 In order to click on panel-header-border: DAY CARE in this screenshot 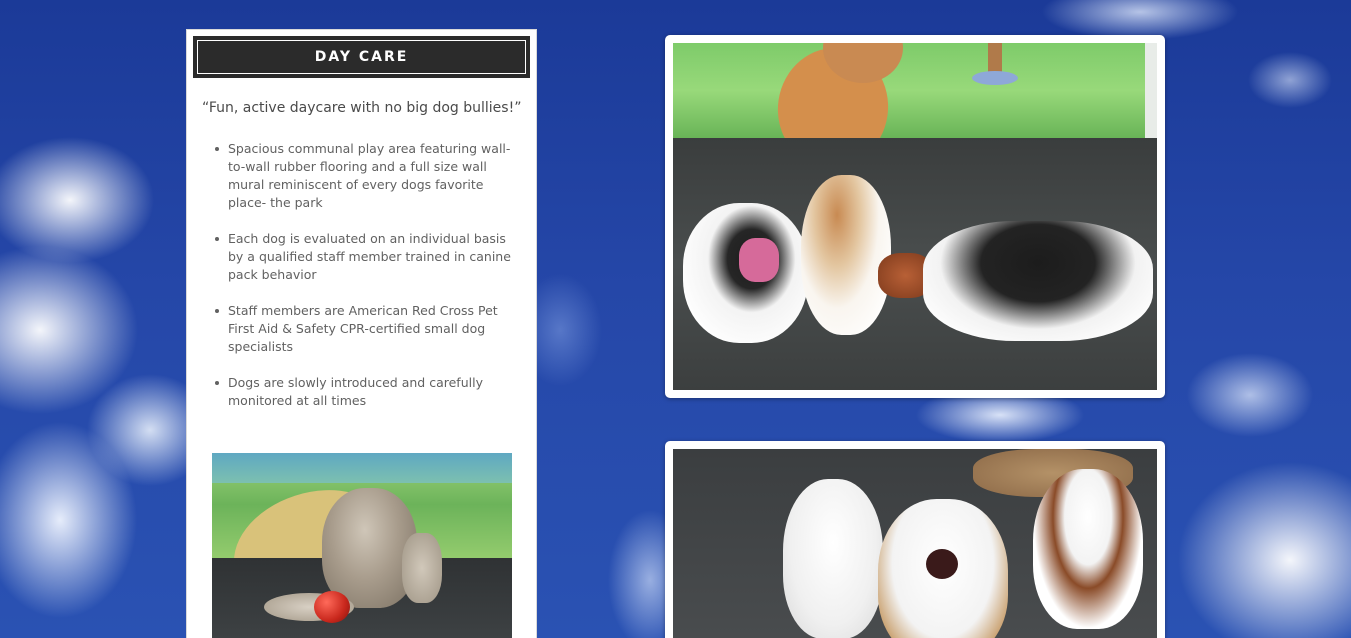, I will do `click(361, 57)`.